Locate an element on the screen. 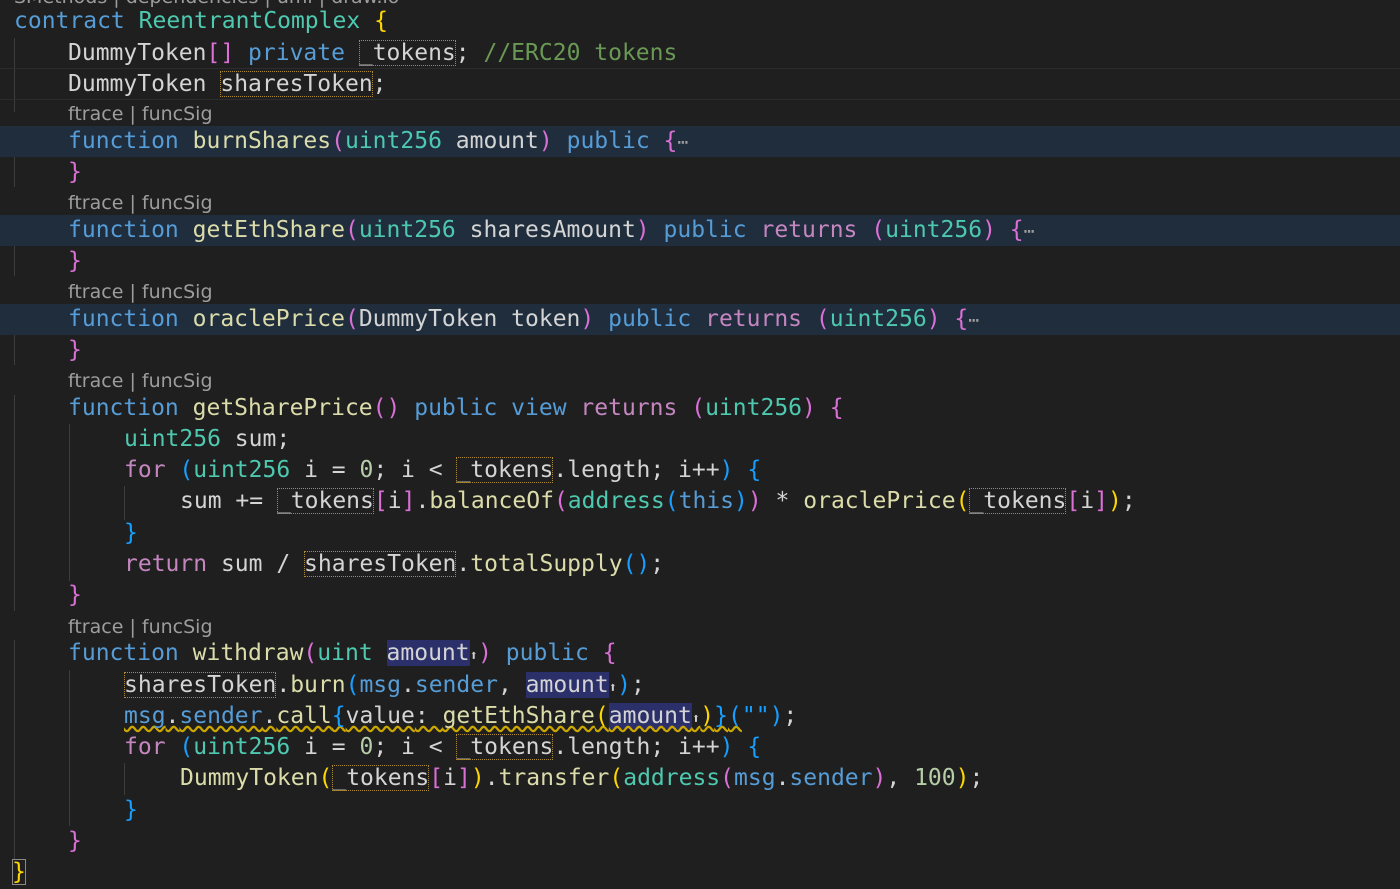 The height and width of the screenshot is (889, 1400). code-line-contract-close: } is located at coordinates (700, 872).